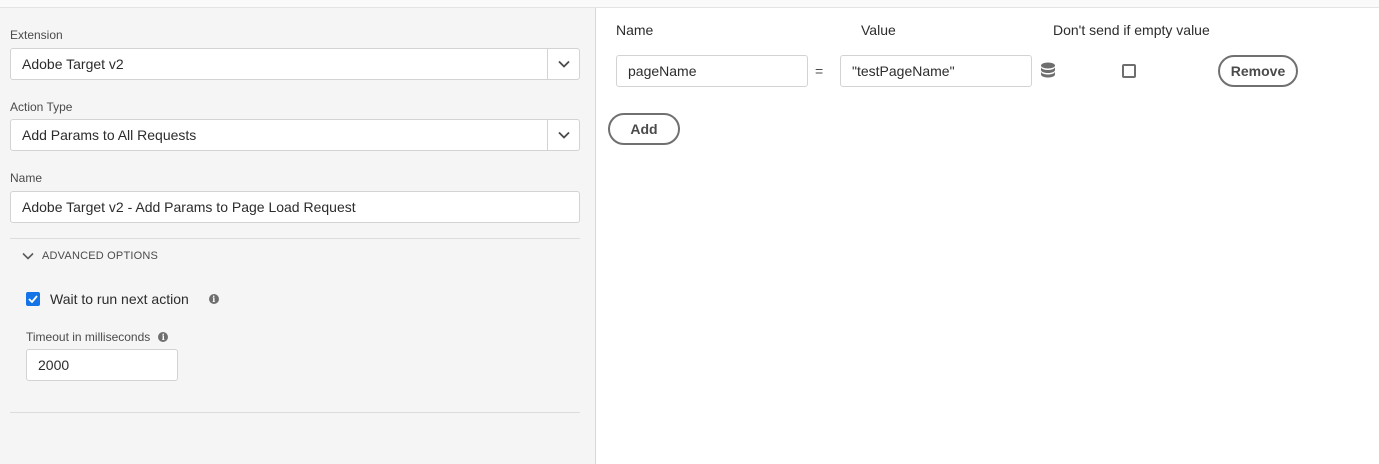  What do you see at coordinates (1129, 71) in the screenshot?
I see `dont-send-checkbox` at bounding box center [1129, 71].